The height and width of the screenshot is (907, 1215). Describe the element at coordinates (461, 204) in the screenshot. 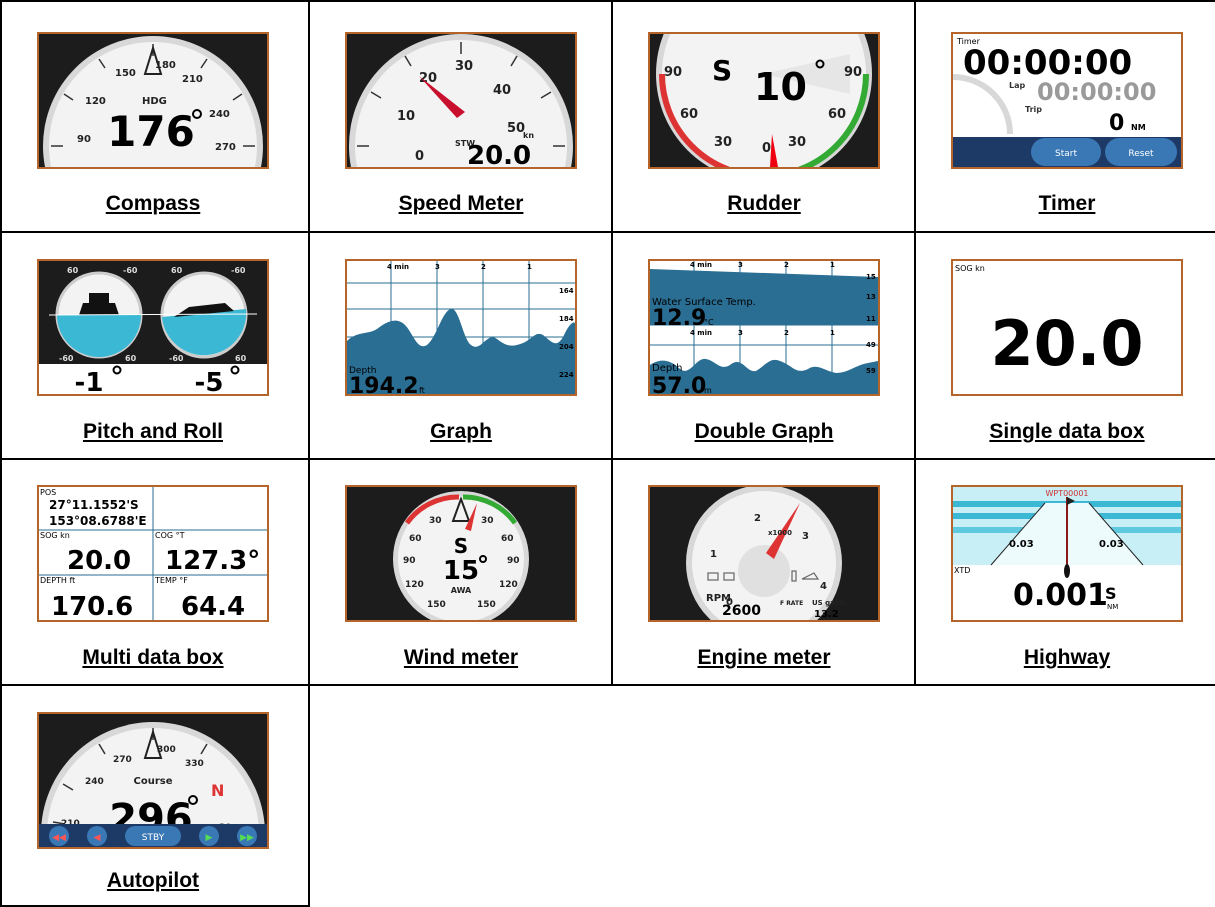

I see `speed-meter-link: Speed Meter` at that location.